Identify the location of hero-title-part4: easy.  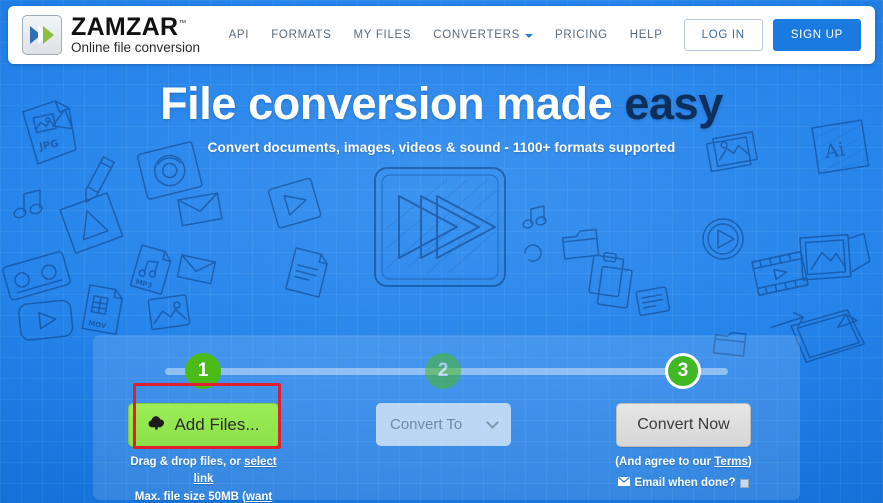
(673, 103).